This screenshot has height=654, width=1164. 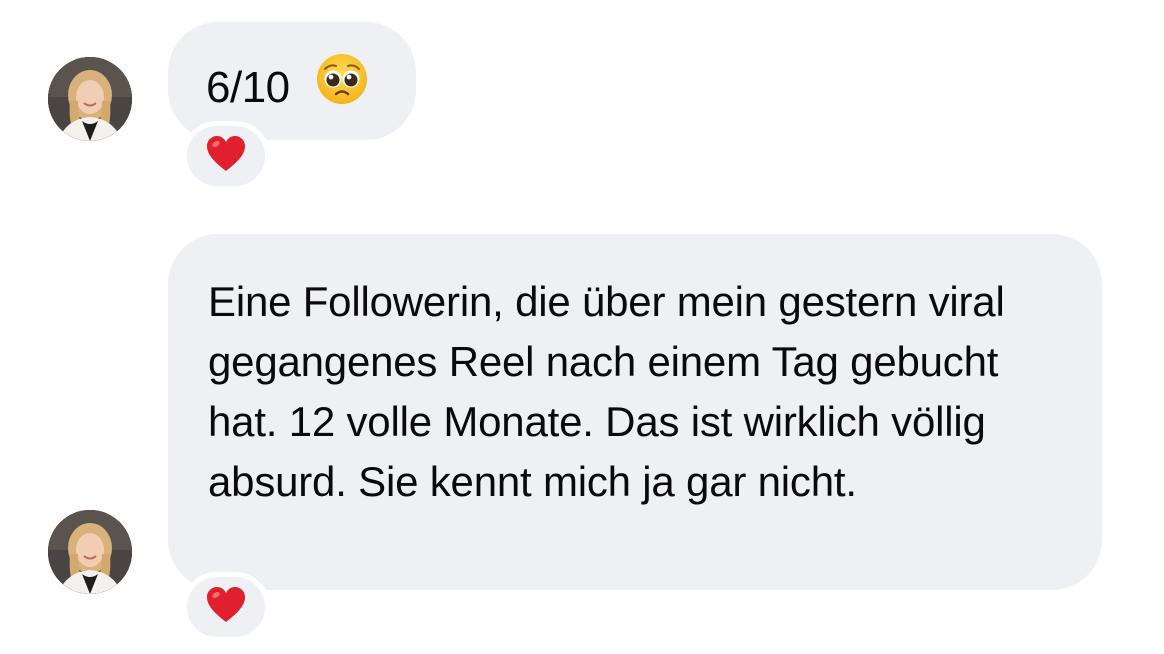 What do you see at coordinates (342, 84) in the screenshot?
I see `pleading-face-icon` at bounding box center [342, 84].